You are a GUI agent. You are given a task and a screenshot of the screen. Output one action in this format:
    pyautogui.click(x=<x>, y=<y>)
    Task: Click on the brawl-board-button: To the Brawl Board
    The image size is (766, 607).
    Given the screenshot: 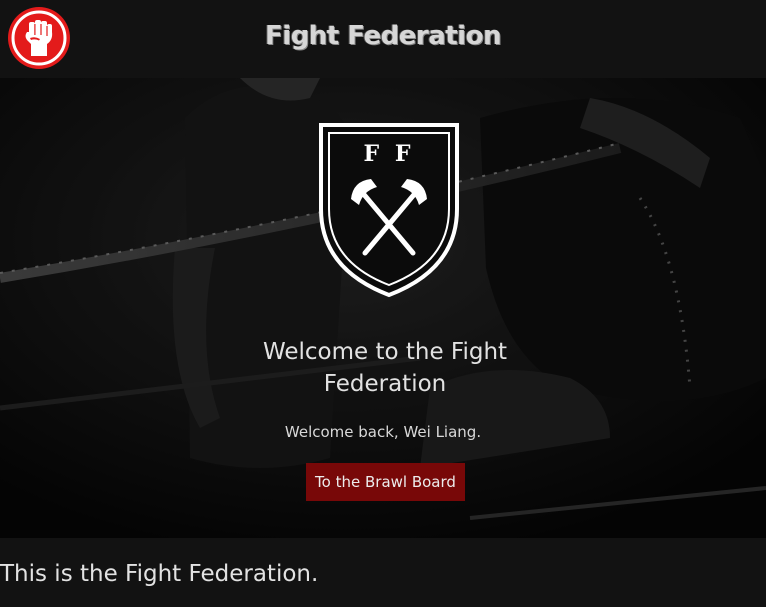 What is the action you would take?
    pyautogui.click(x=385, y=482)
    